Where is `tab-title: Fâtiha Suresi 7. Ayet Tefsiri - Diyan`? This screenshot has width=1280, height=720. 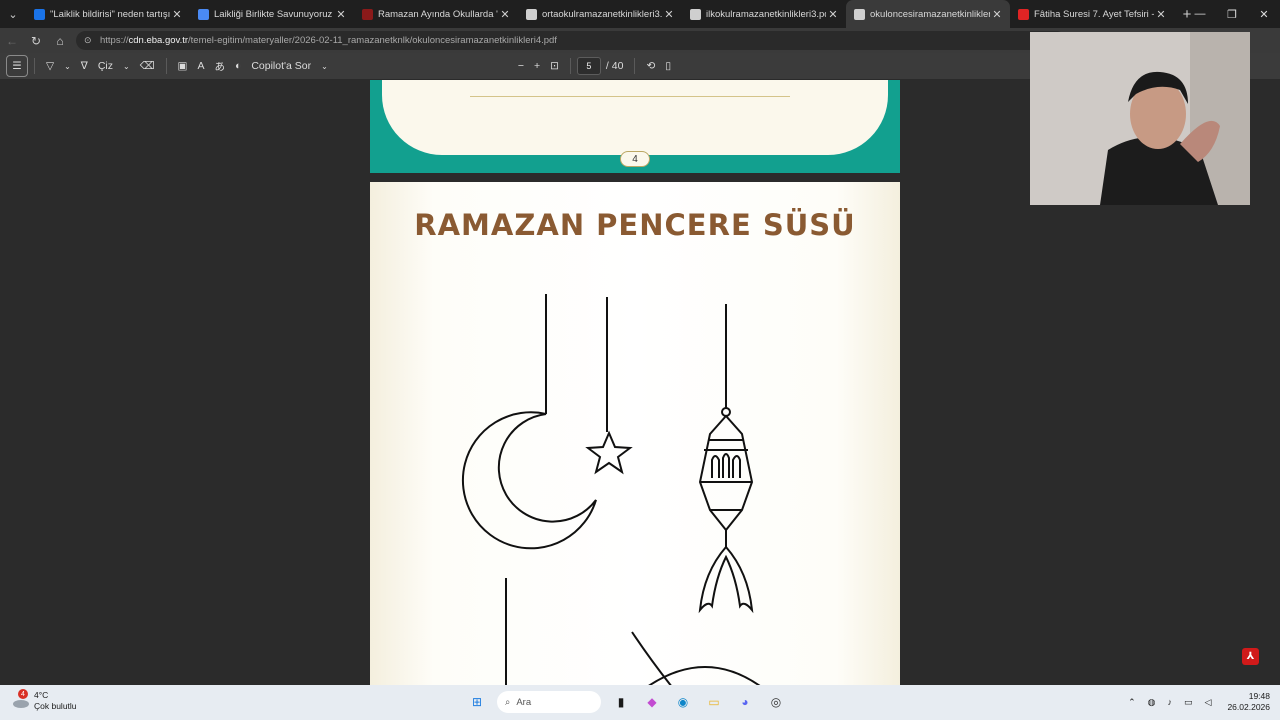 tab-title: Fâtiha Suresi 7. Ayet Tefsiri - Diyan is located at coordinates (1094, 14).